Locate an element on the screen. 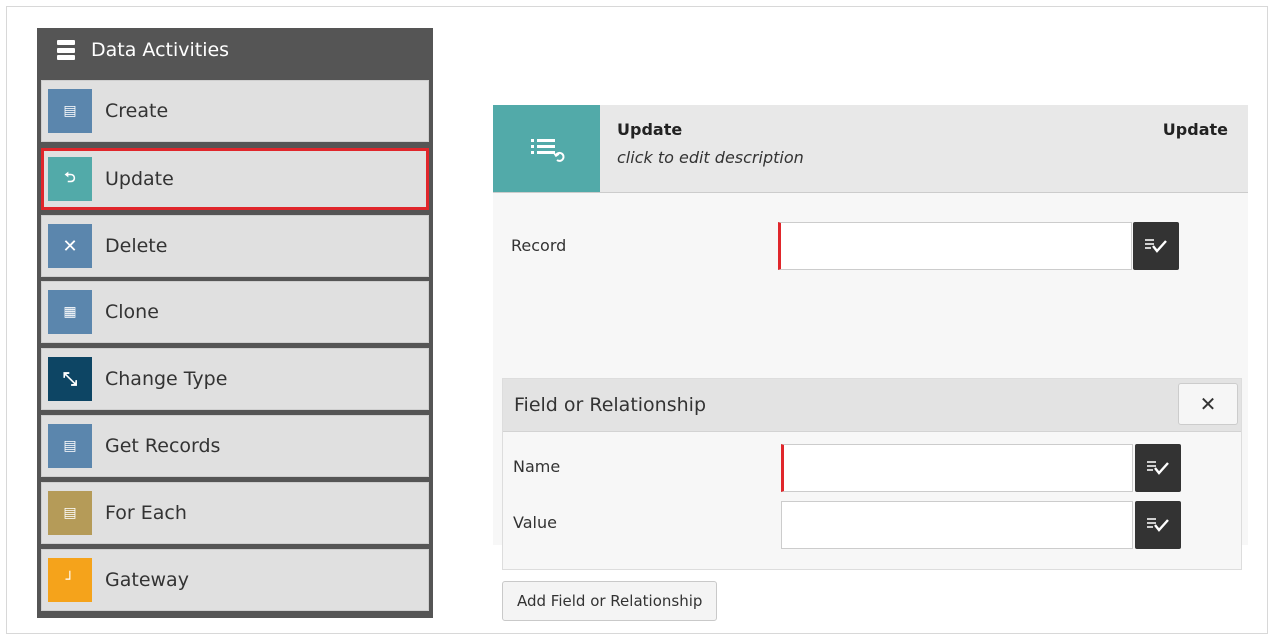  record-label: Record is located at coordinates (539, 245).